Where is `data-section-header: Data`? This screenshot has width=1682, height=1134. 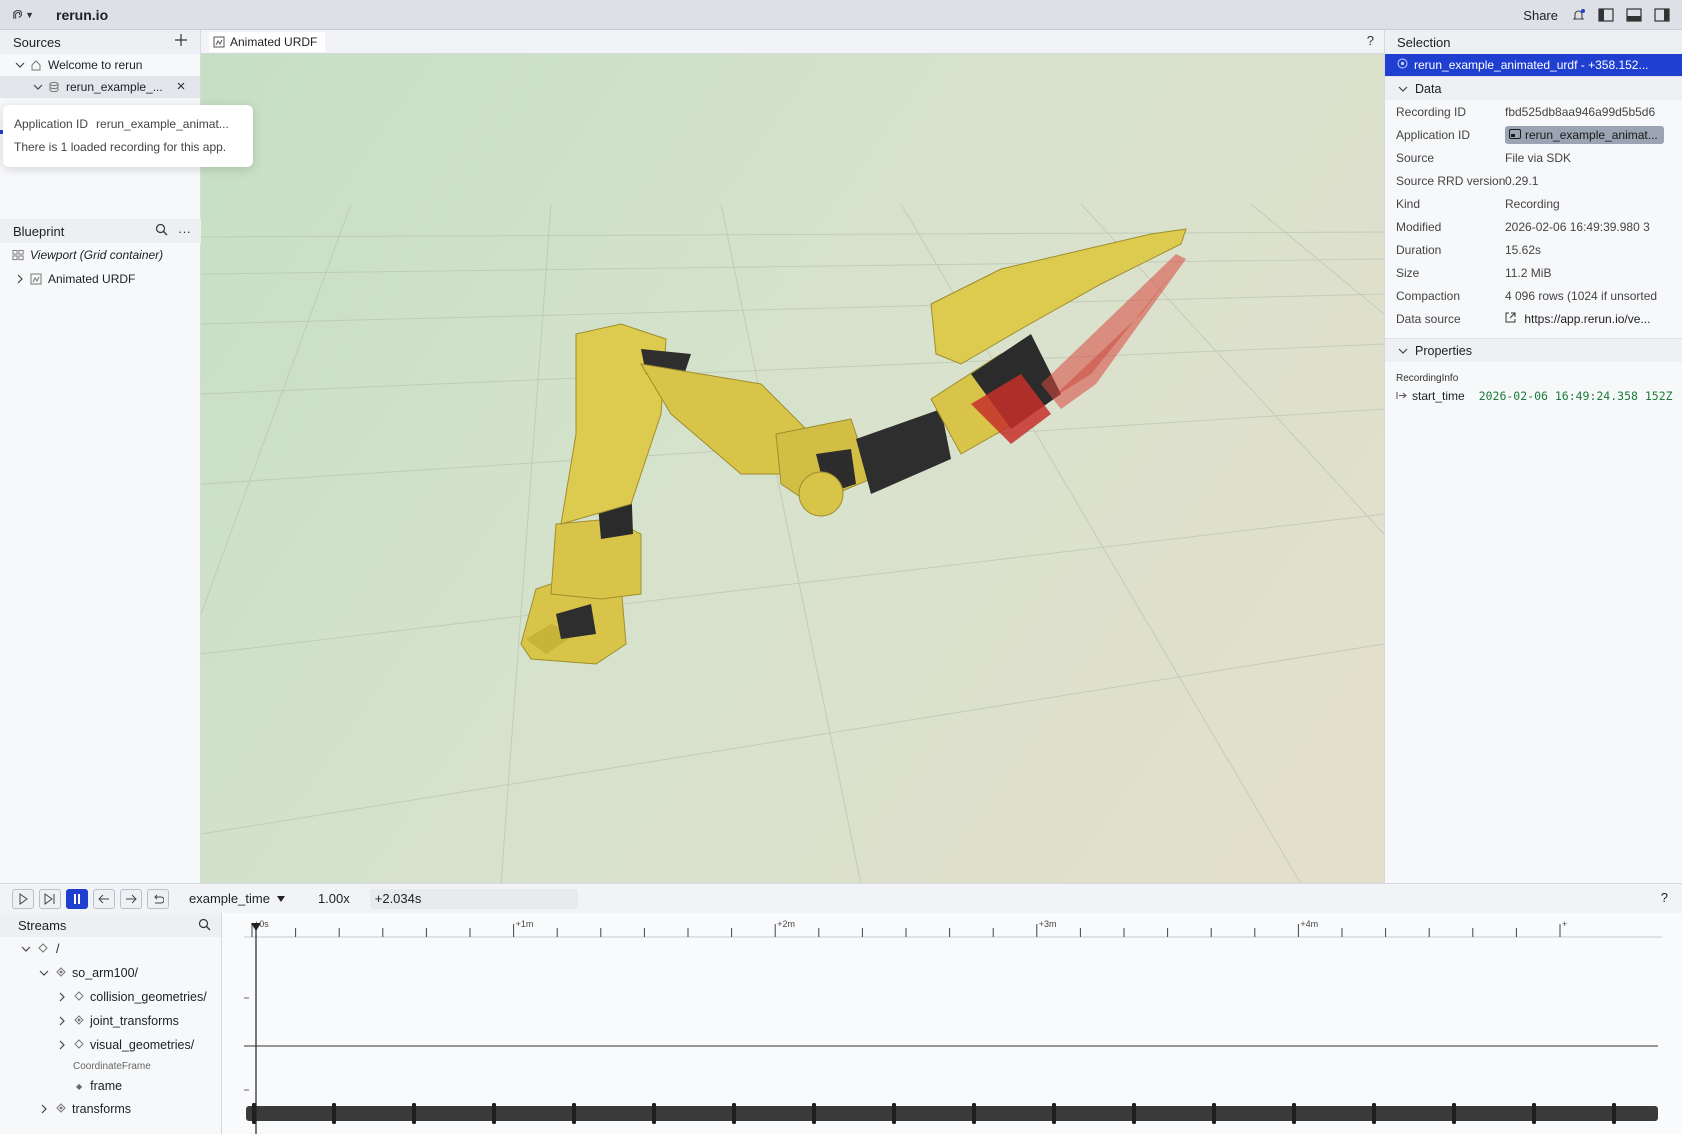
data-section-header: Data is located at coordinates (1533, 88).